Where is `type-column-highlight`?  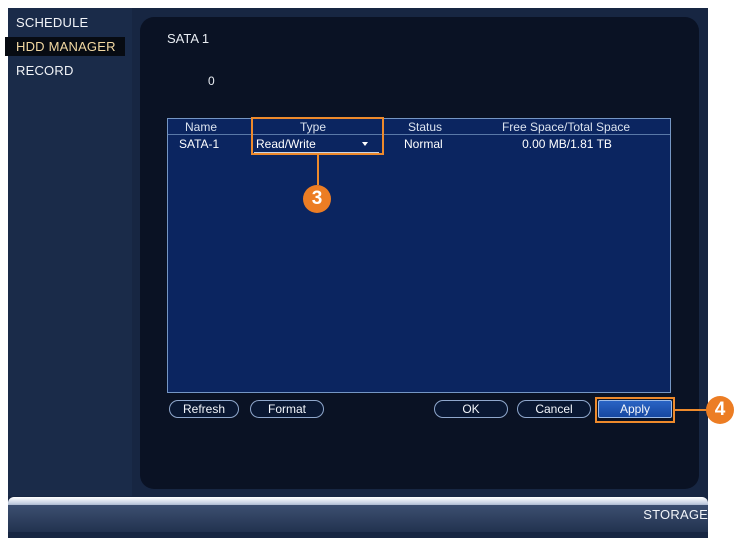 type-column-highlight is located at coordinates (317, 136).